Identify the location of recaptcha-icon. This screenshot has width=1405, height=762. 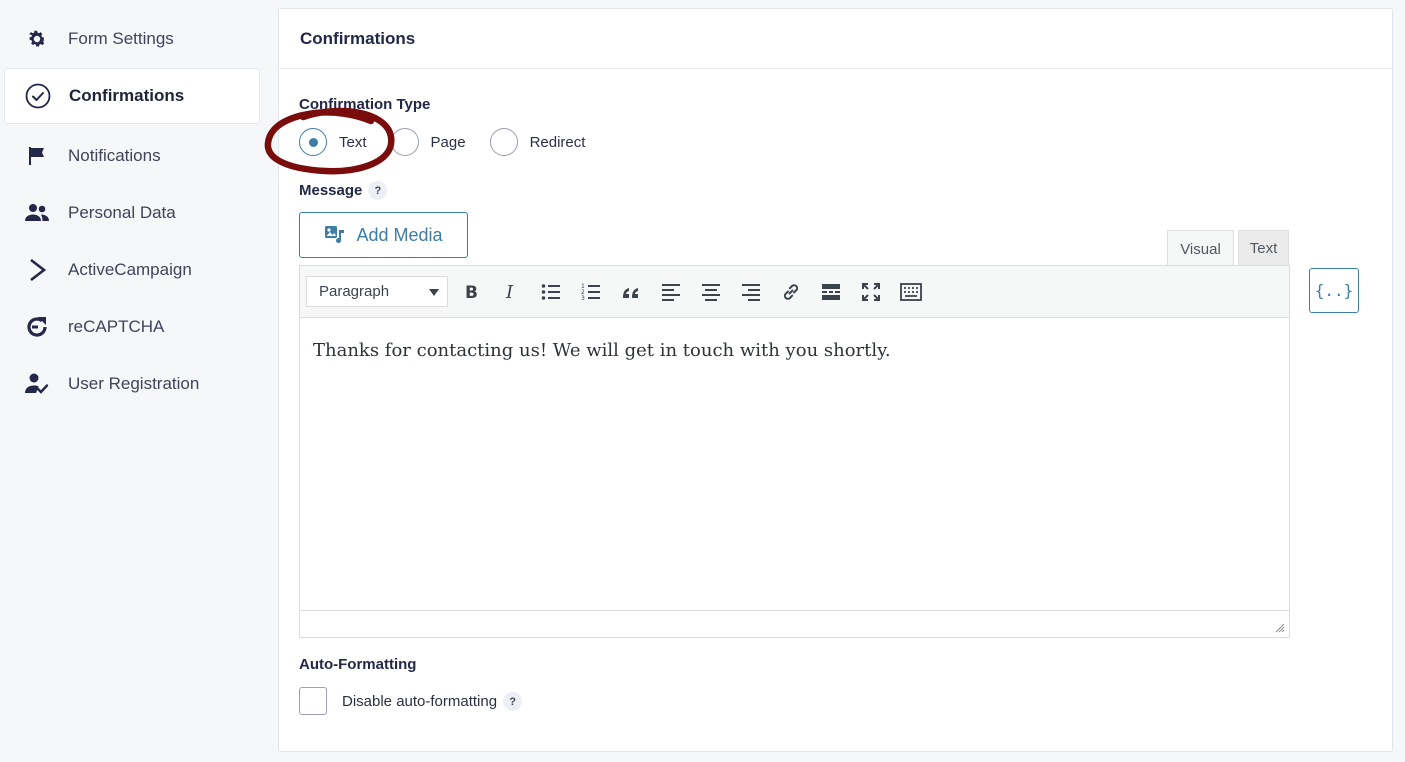
(37, 327).